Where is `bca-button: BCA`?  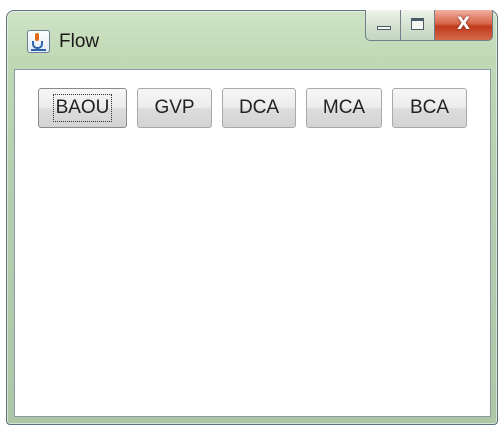
bca-button: BCA is located at coordinates (429, 108).